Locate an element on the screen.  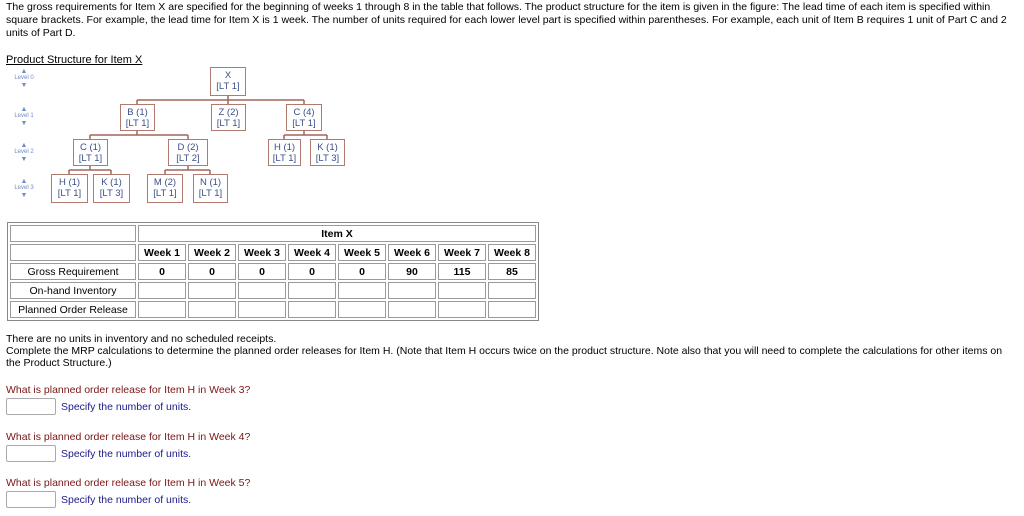
node-k-left: K (1) [LT 3] is located at coordinates (111, 188).